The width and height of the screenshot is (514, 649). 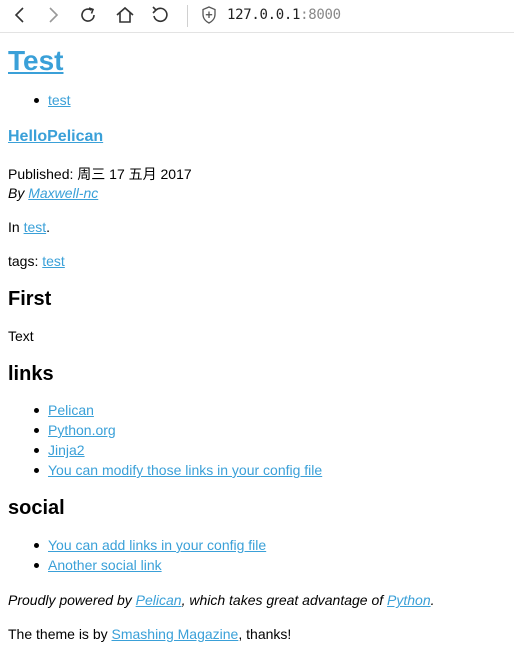 I want to click on menu-item: test, so click(x=39, y=101).